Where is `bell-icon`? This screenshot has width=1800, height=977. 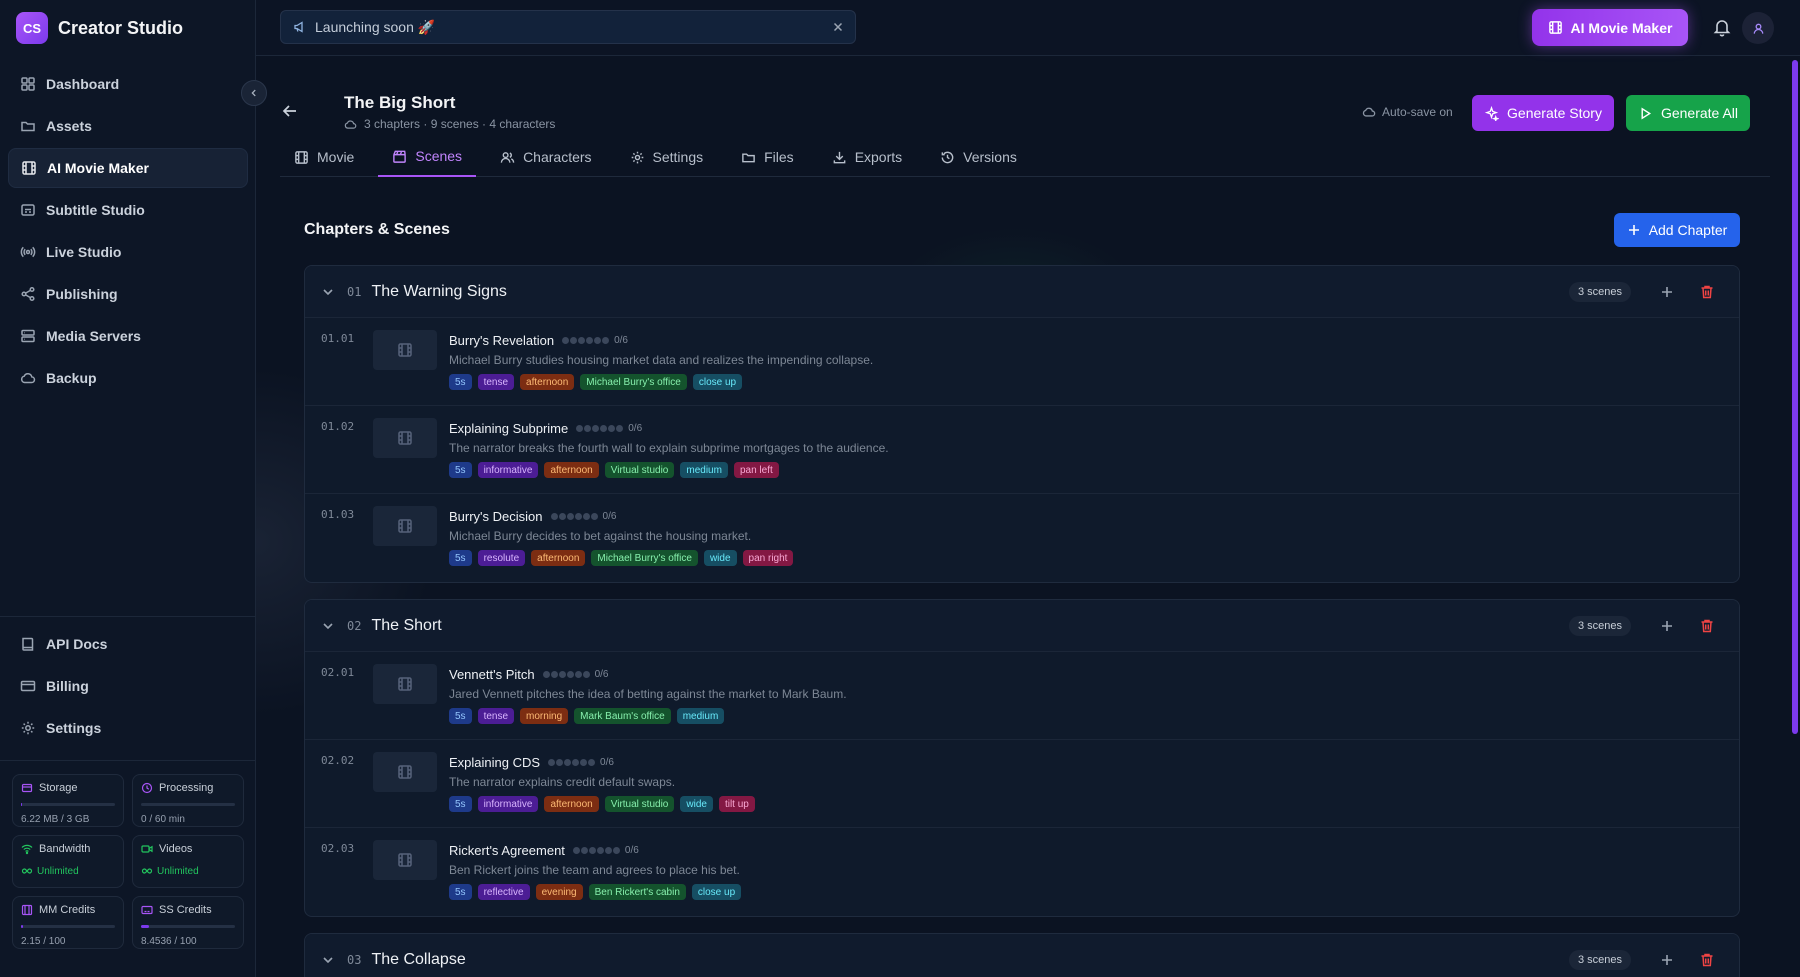
bell-icon is located at coordinates (1722, 27).